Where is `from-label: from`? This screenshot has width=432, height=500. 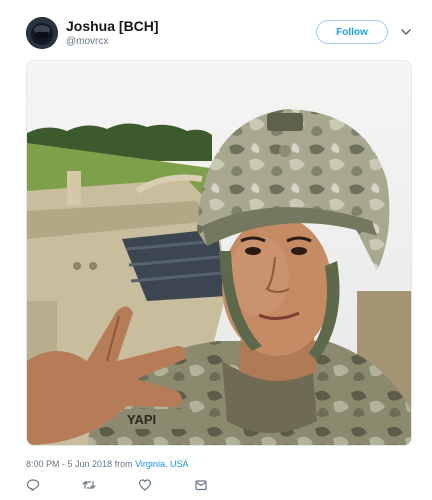 from-label: from is located at coordinates (123, 464).